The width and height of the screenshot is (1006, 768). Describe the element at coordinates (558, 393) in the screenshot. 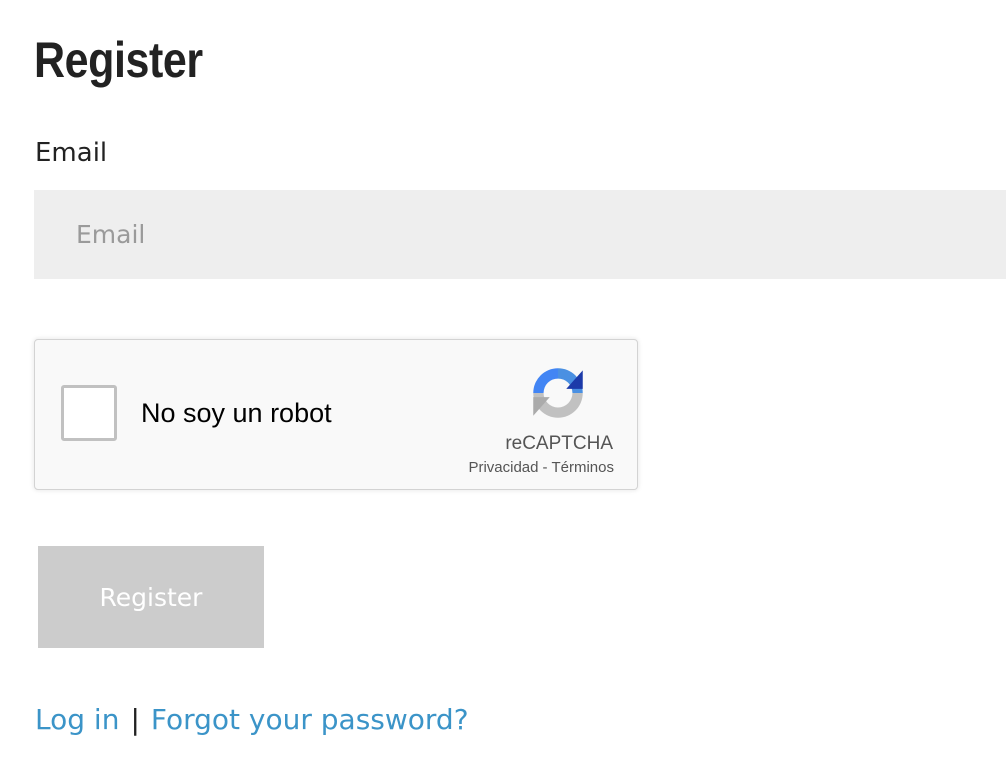

I see `recaptcha-logo-icon` at that location.